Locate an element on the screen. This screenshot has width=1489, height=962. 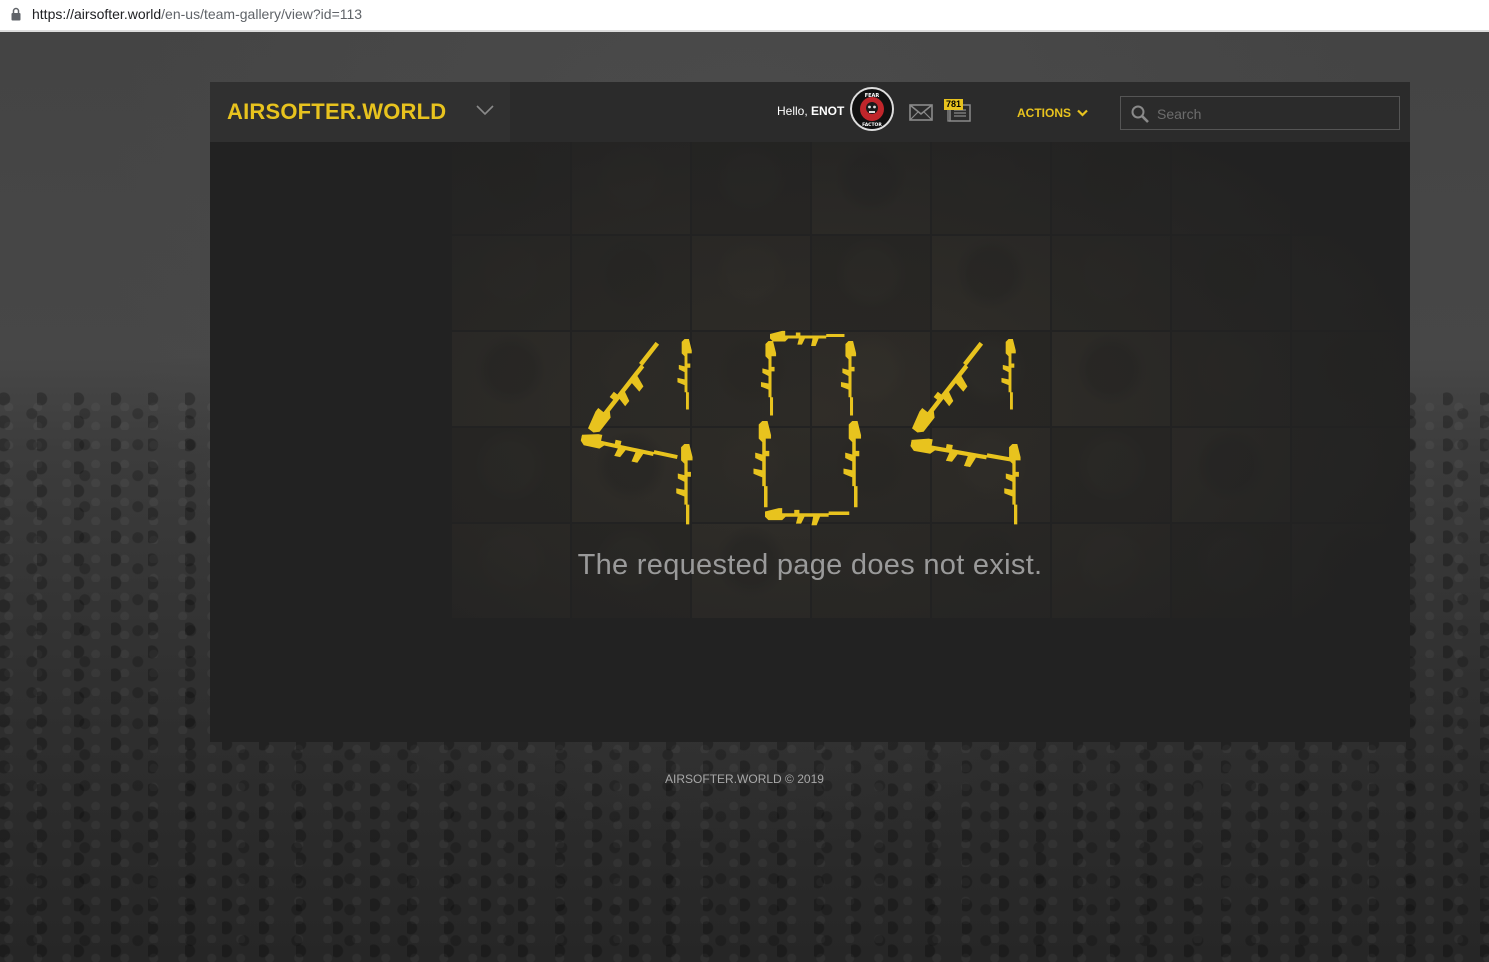
greeting: Hello, ENOT is located at coordinates (810, 111).